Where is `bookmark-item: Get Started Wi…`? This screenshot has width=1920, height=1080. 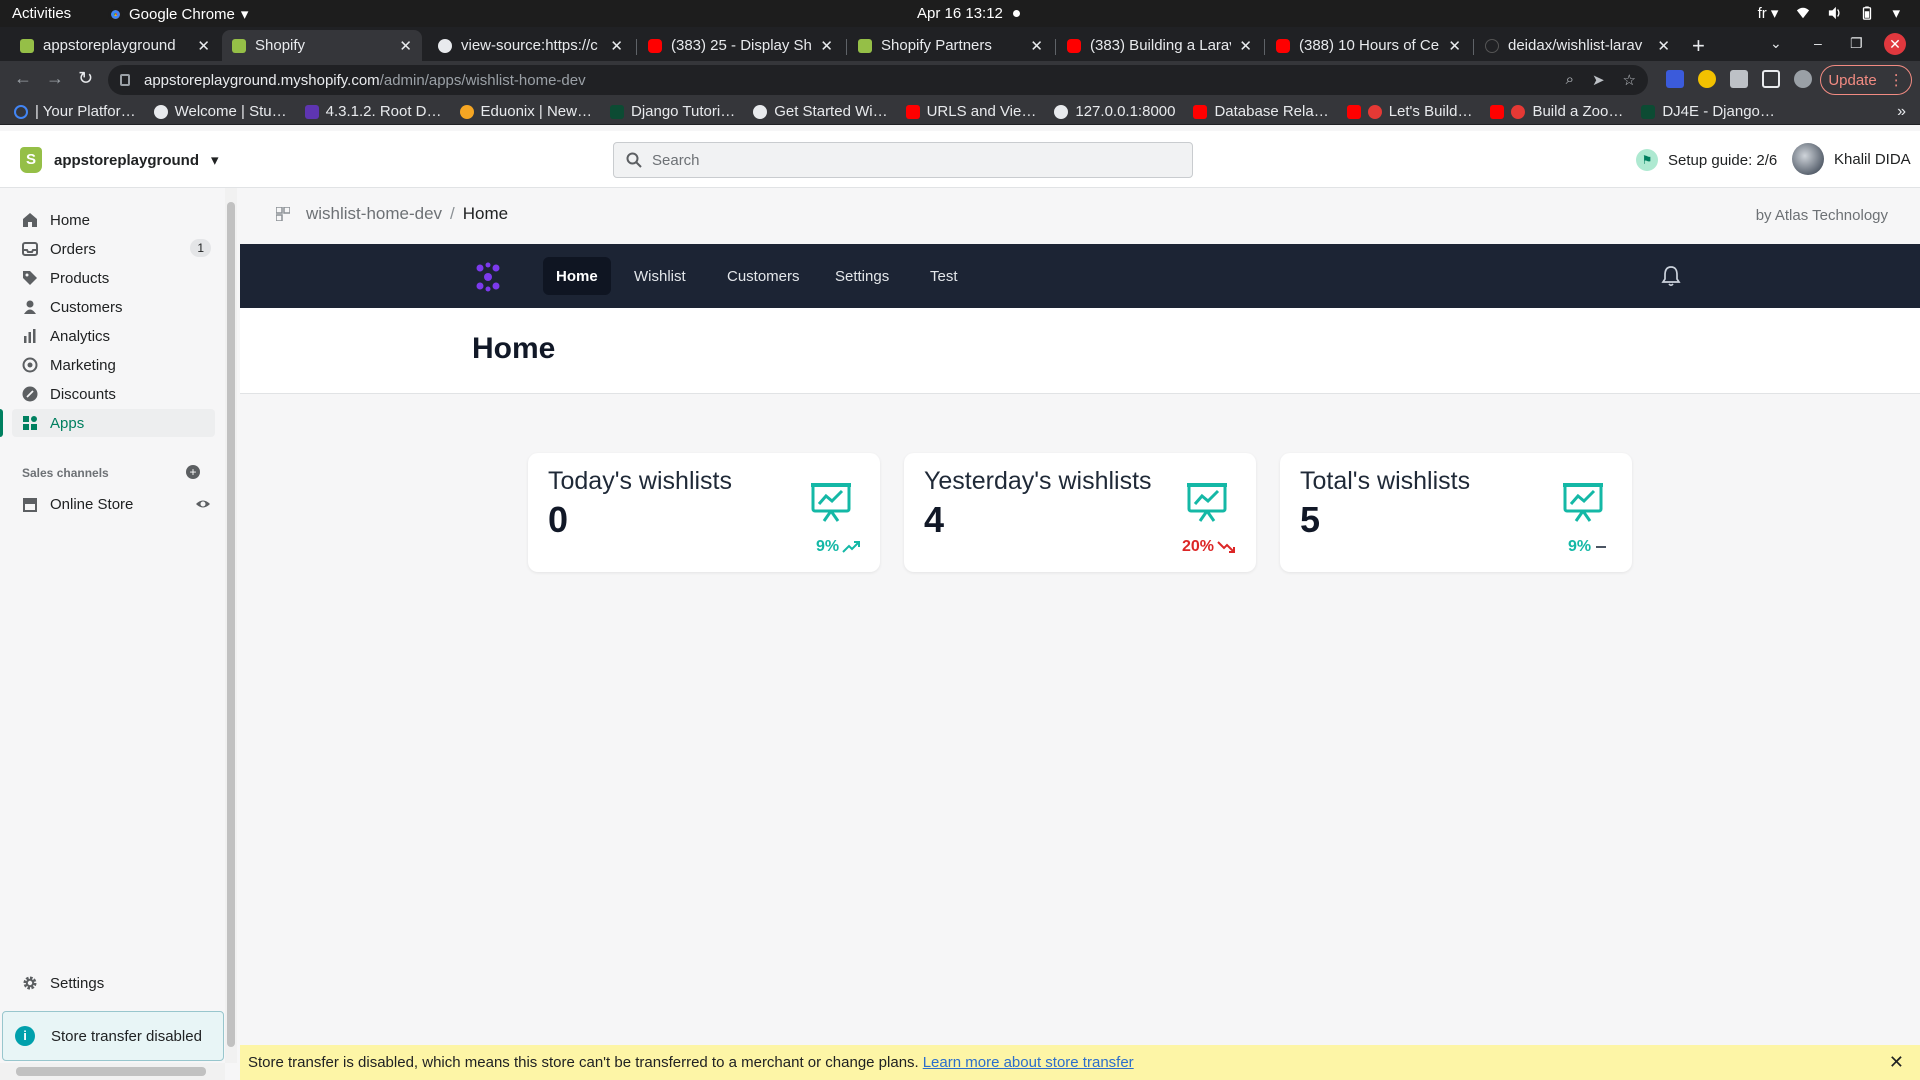 bookmark-item: Get Started Wi… is located at coordinates (820, 111).